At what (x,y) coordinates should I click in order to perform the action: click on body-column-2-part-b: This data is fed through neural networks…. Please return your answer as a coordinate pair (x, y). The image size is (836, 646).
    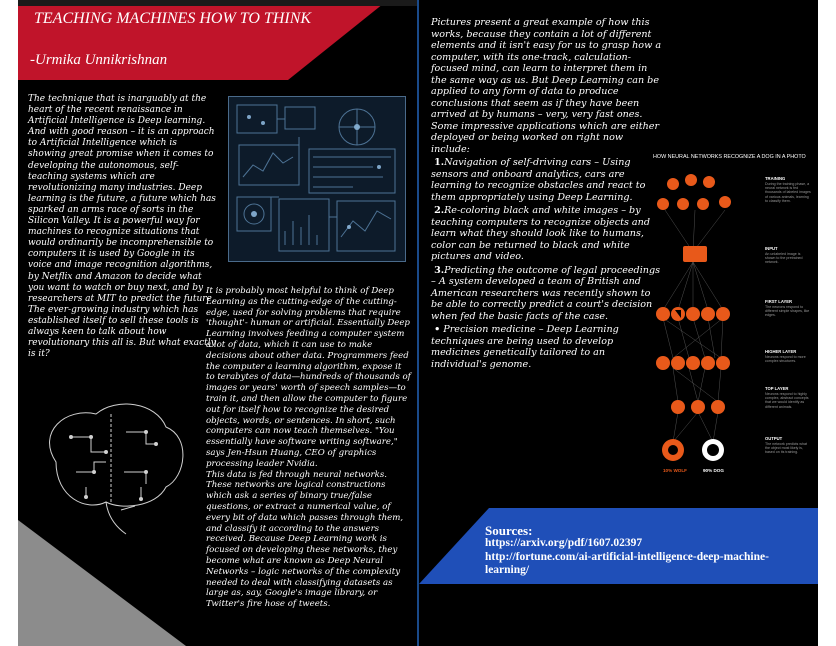
    Looking at the image, I should click on (305, 539).